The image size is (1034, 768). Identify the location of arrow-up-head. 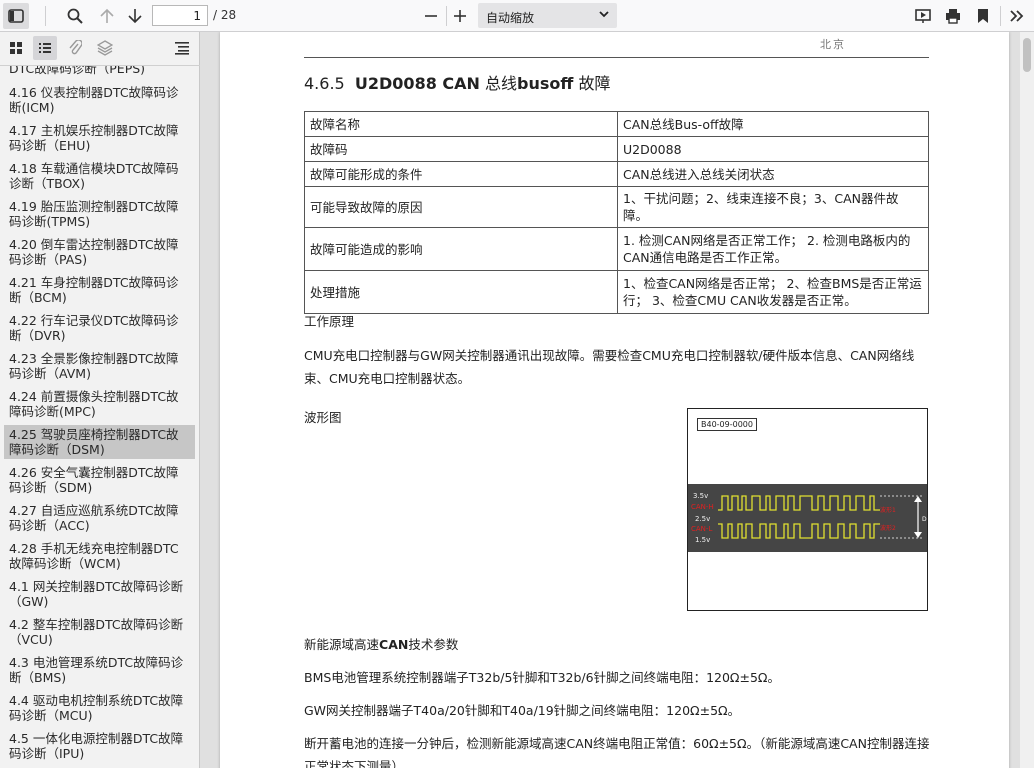
(918, 499).